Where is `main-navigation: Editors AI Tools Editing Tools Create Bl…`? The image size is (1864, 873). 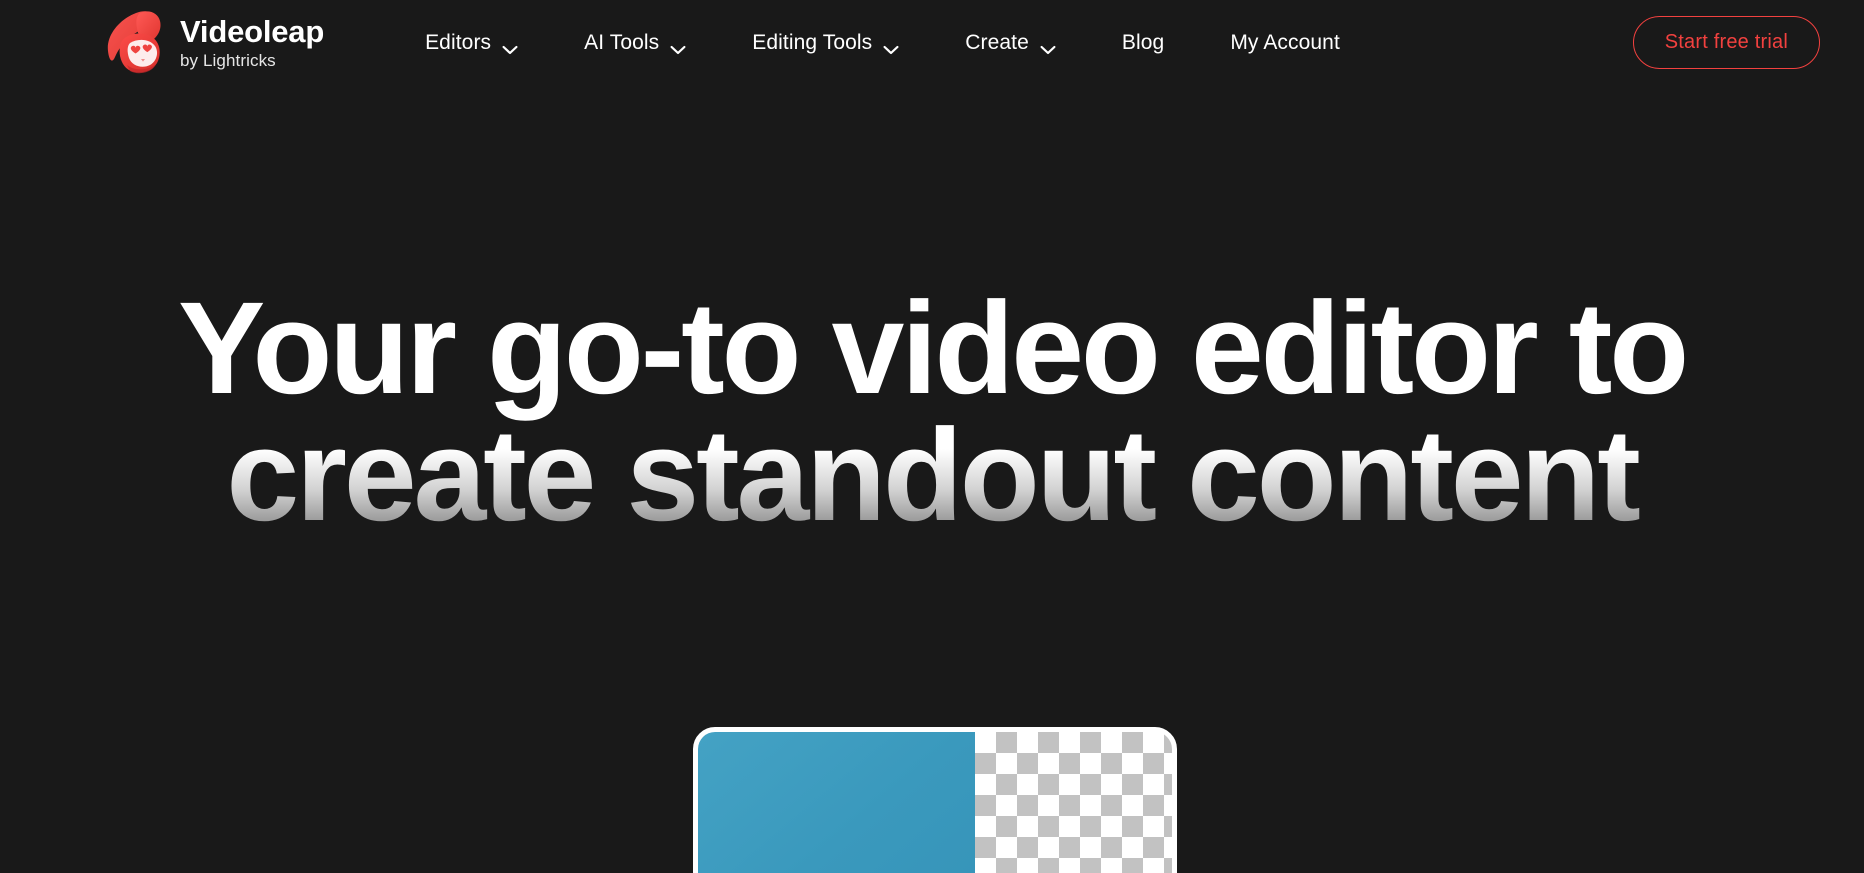
main-navigation: Editors AI Tools Editing Tools Create Bl… is located at coordinates (882, 42).